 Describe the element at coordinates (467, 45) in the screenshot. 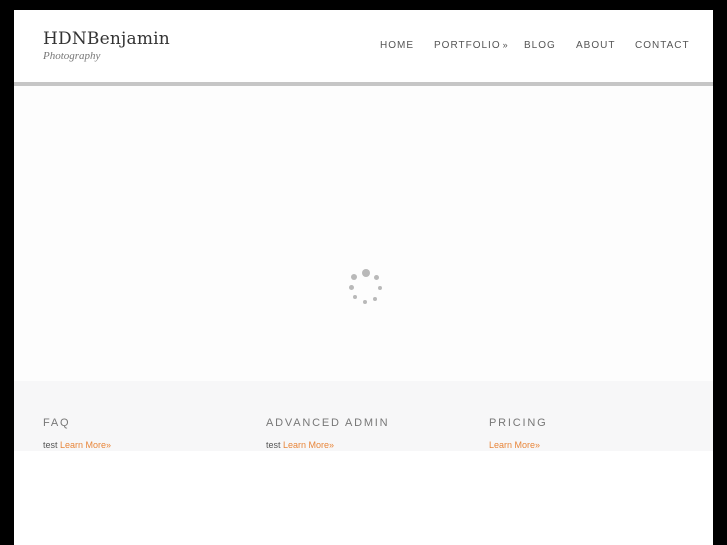

I see `nav-item-portfolio-label: PORTFOLIO` at that location.